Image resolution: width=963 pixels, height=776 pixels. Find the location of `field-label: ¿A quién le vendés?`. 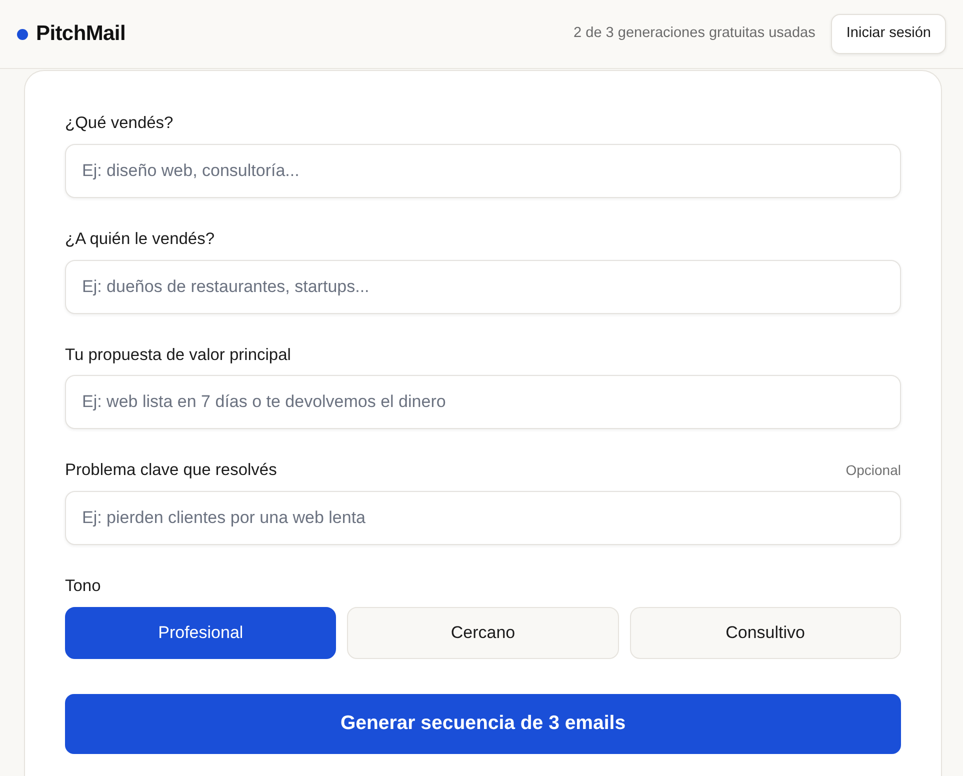

field-label: ¿A quién le vendés? is located at coordinates (140, 239).